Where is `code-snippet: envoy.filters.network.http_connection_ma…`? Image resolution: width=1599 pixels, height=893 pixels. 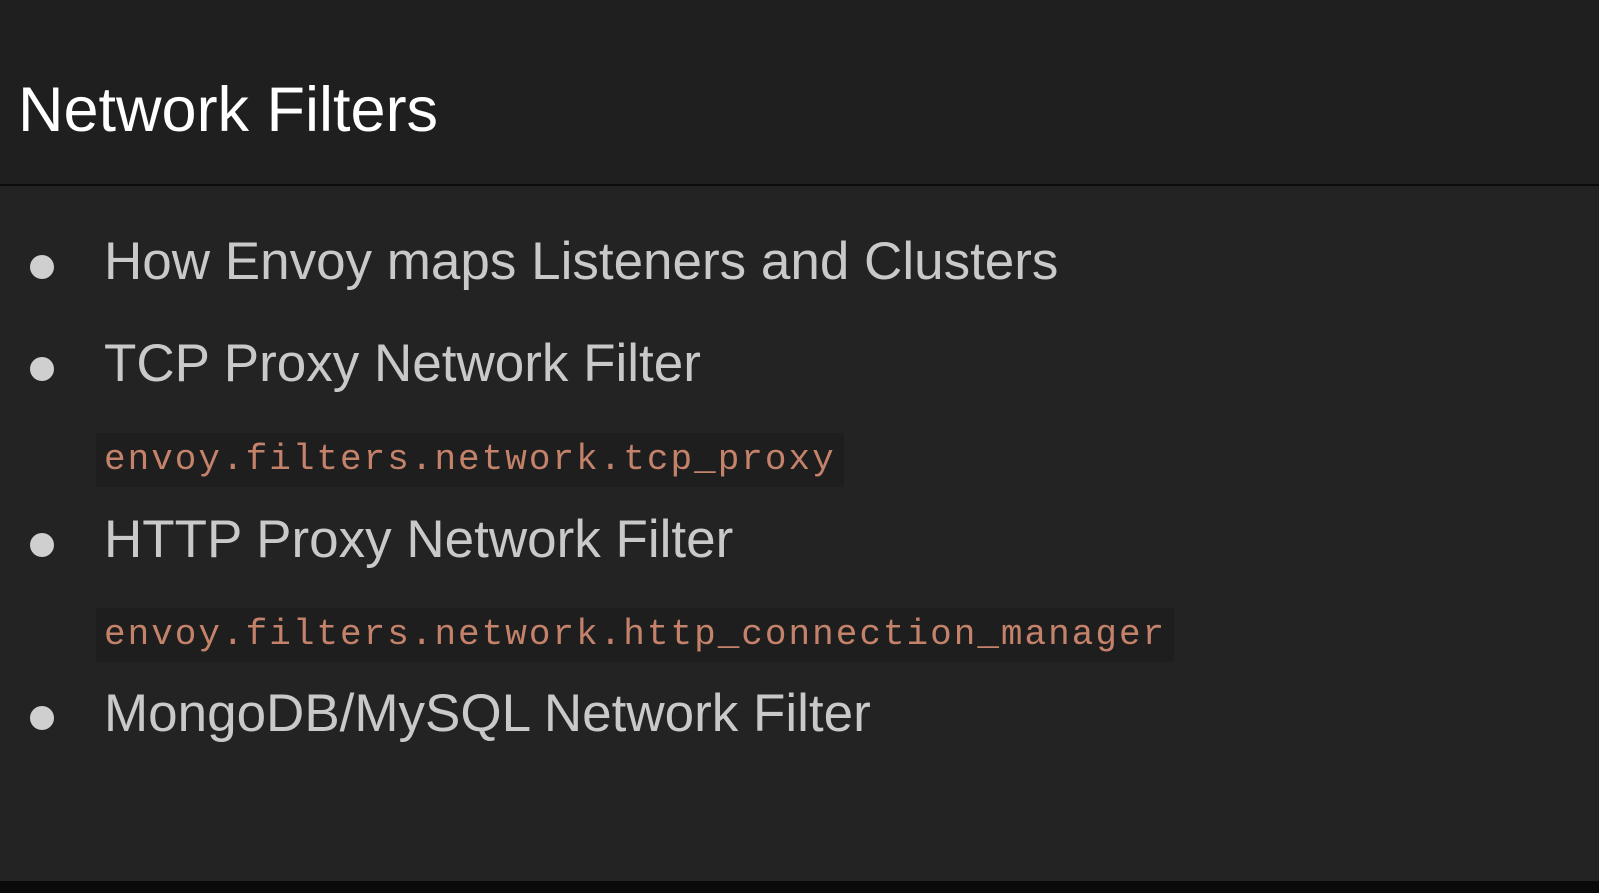 code-snippet: envoy.filters.network.http_connection_ma… is located at coordinates (635, 635).